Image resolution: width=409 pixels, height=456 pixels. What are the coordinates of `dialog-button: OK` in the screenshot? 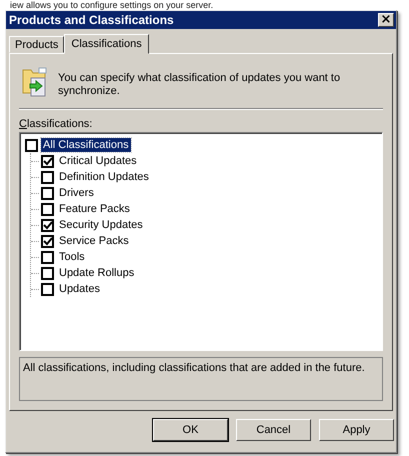 It's located at (190, 430).